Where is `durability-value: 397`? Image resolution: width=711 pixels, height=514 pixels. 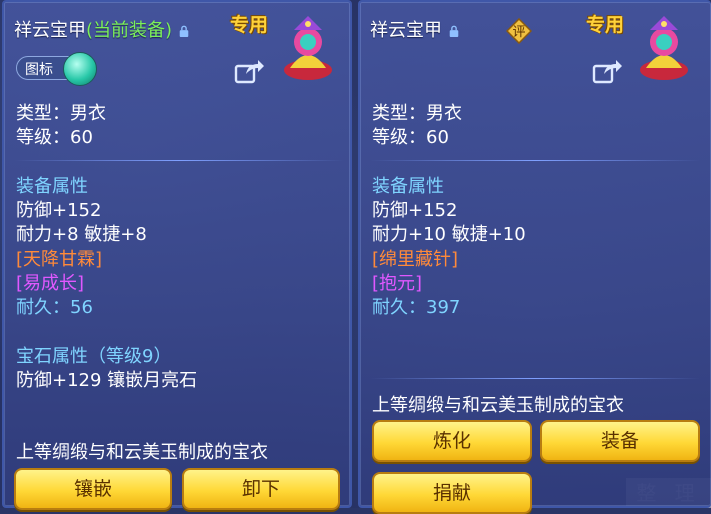 durability-value: 397 is located at coordinates (443, 307).